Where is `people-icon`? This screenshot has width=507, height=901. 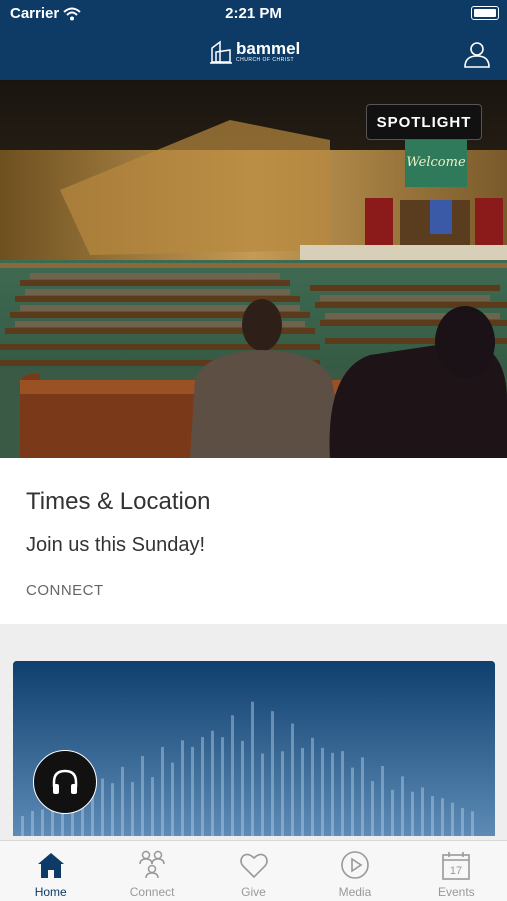
people-icon is located at coordinates (152, 864).